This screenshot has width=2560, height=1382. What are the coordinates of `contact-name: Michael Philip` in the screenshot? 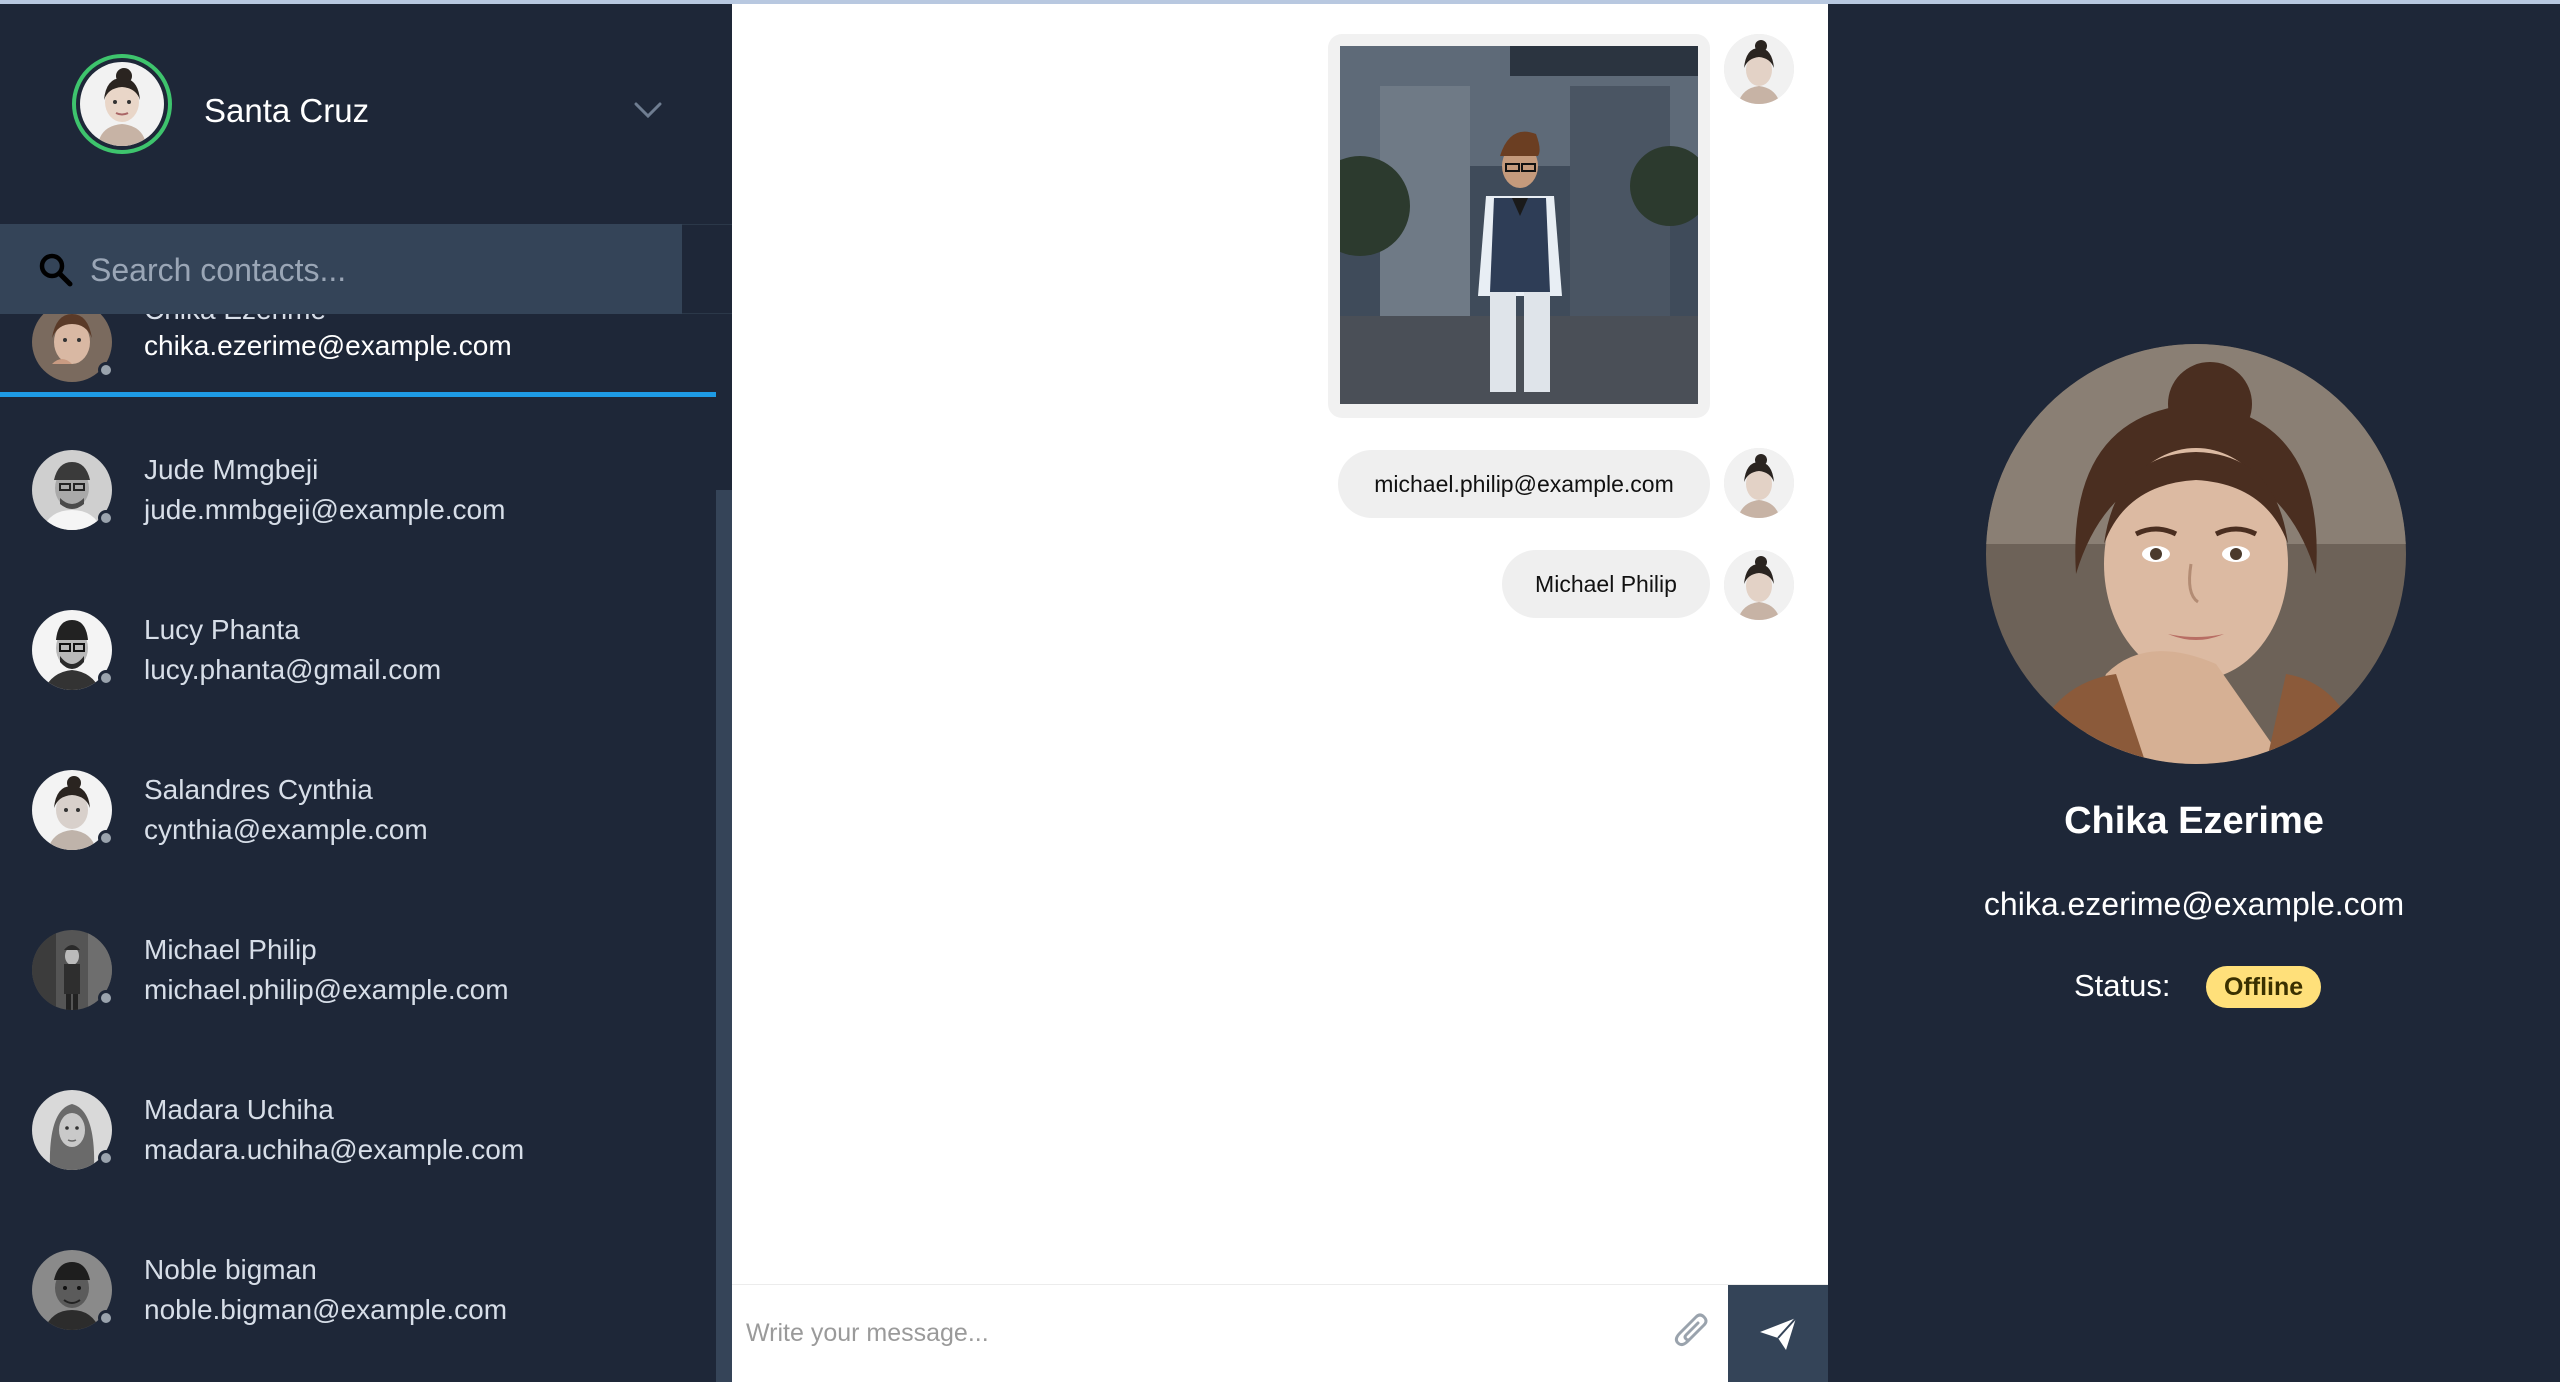 It's located at (230, 949).